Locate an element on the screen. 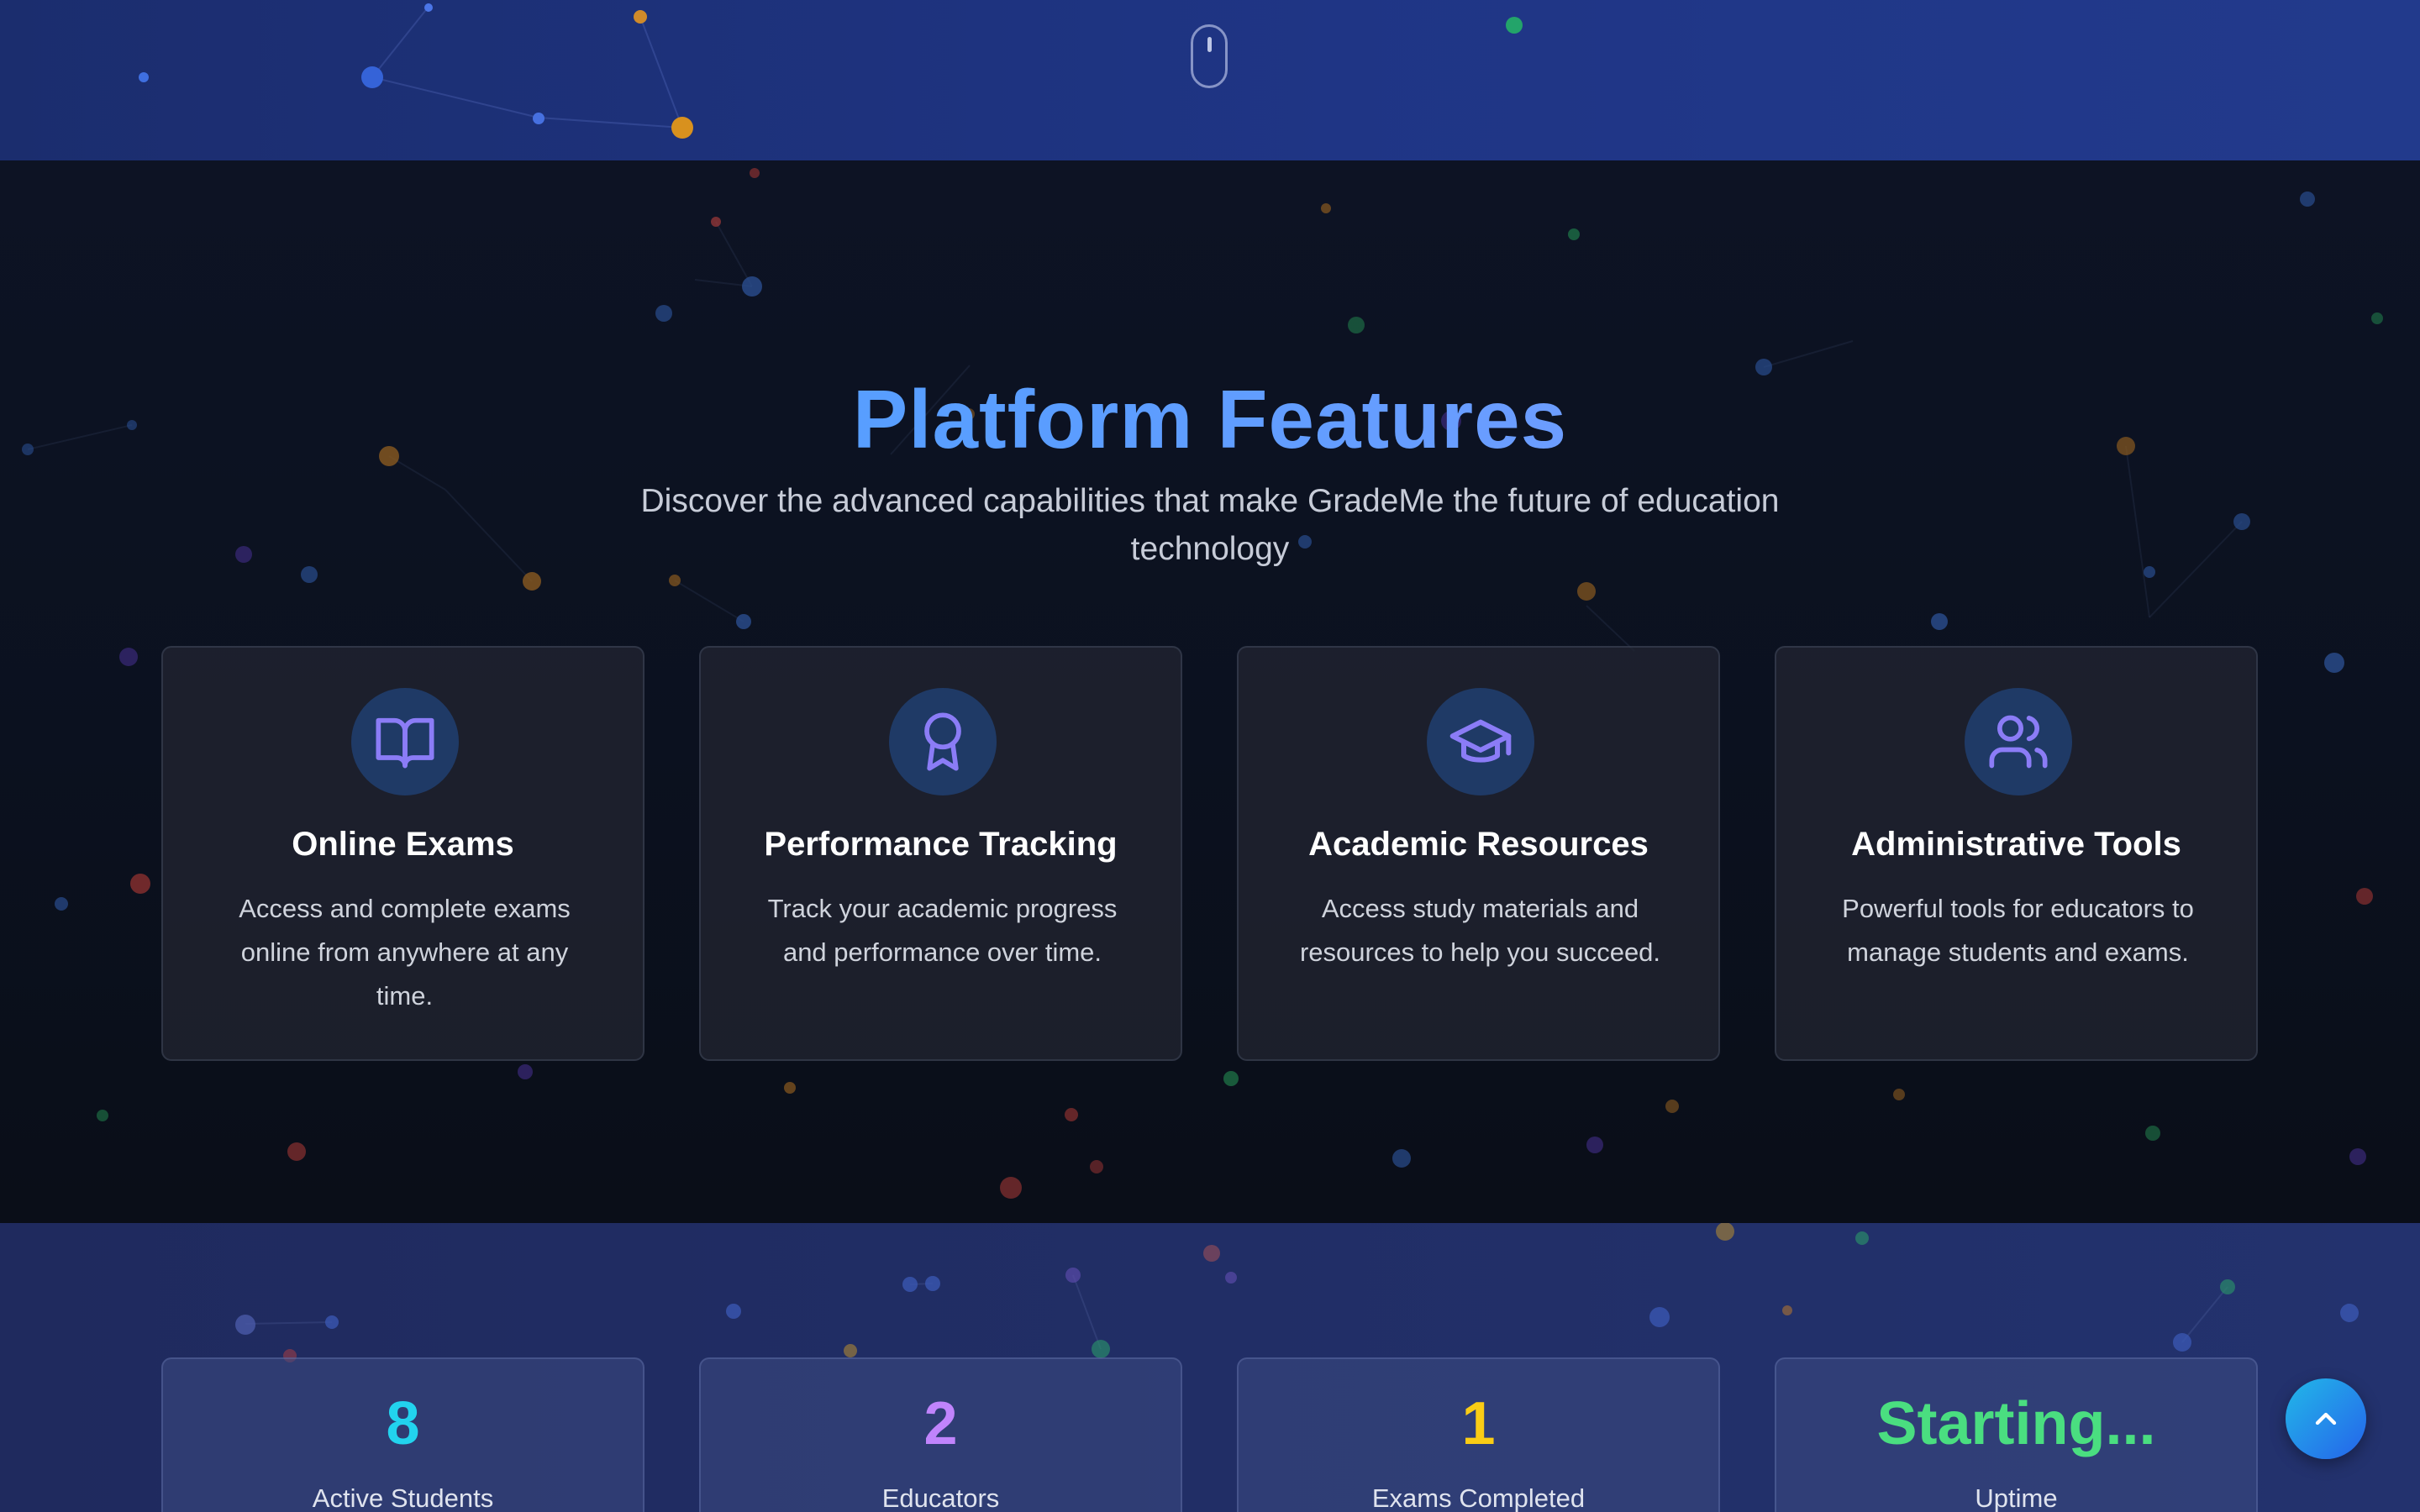 The height and width of the screenshot is (1512, 2420). feature-title: Administrative Tools is located at coordinates (2016, 844).